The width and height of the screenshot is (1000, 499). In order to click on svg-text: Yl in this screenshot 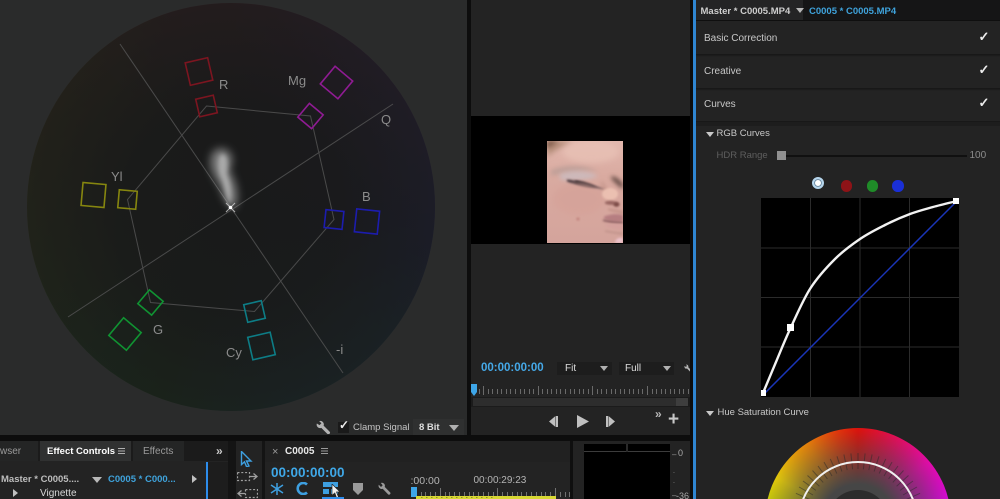, I will do `click(117, 176)`.